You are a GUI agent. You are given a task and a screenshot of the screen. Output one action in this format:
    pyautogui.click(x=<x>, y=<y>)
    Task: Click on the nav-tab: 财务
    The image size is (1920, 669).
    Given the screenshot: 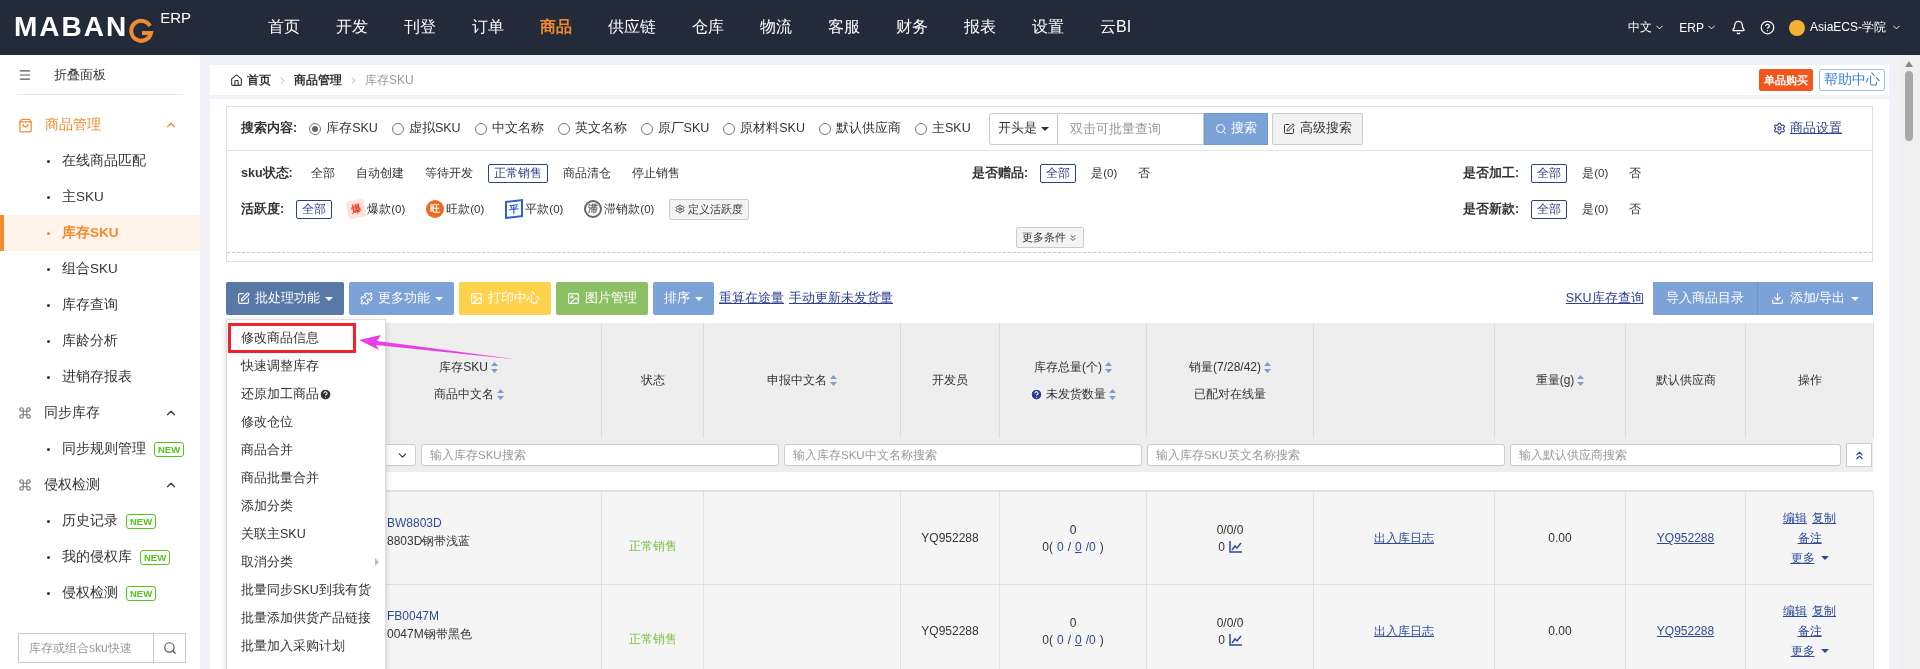 What is the action you would take?
    pyautogui.click(x=912, y=27)
    